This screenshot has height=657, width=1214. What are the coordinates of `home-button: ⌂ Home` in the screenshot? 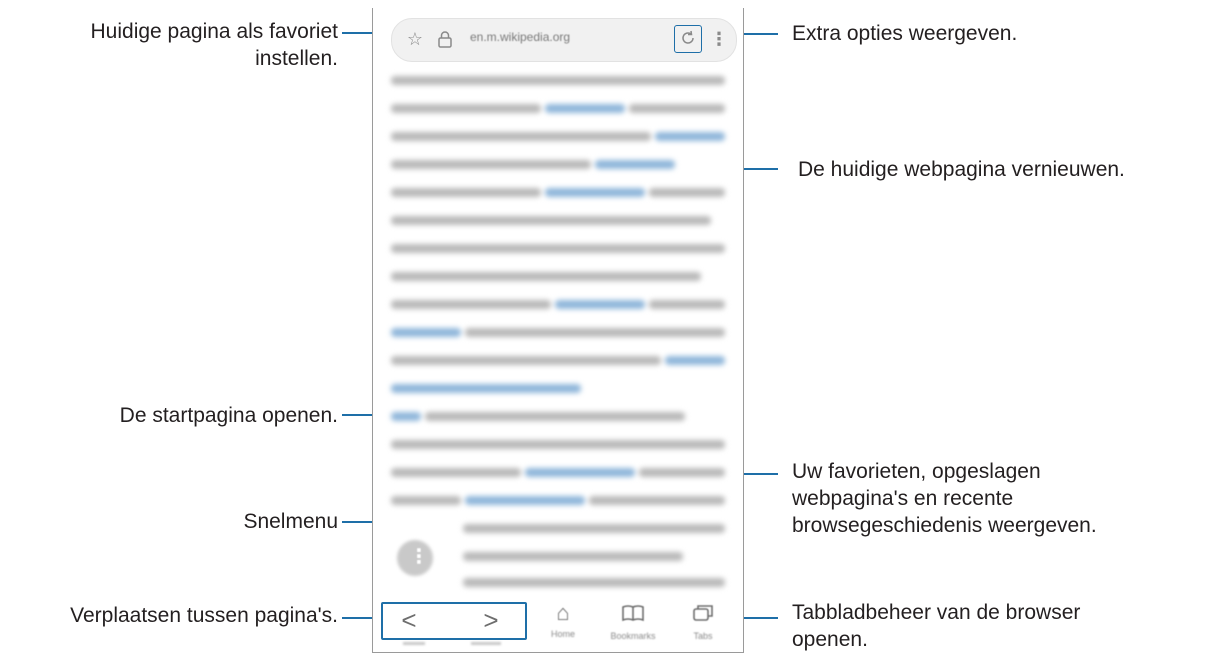 It's located at (563, 625).